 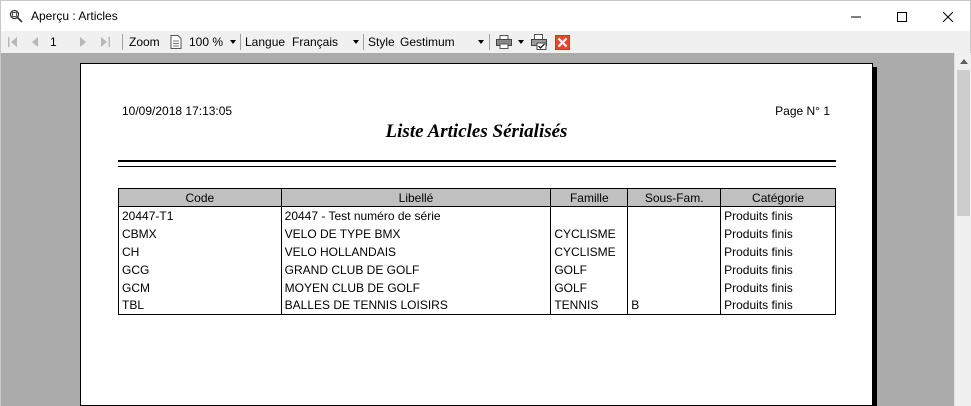 I want to click on close-red-icon, so click(x=562, y=42).